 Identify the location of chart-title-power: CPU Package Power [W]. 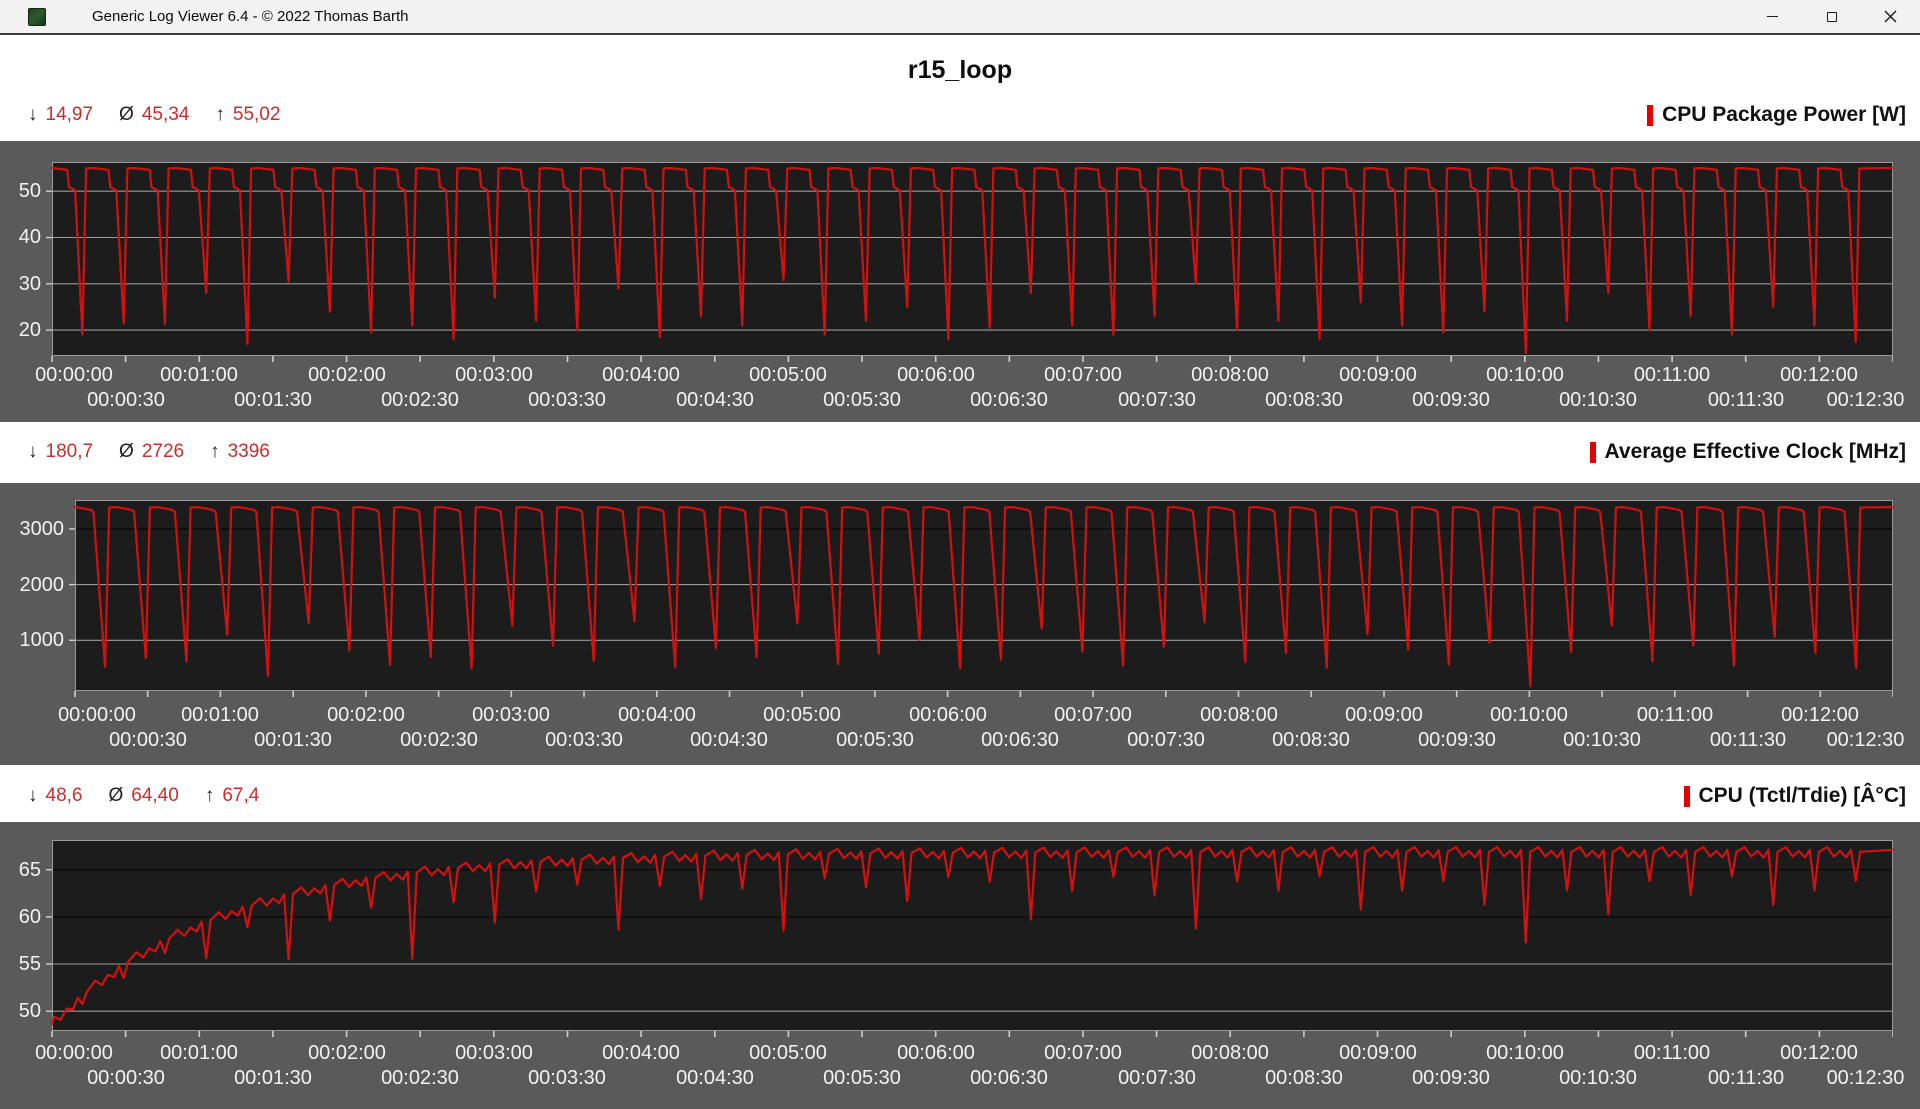
(1776, 115).